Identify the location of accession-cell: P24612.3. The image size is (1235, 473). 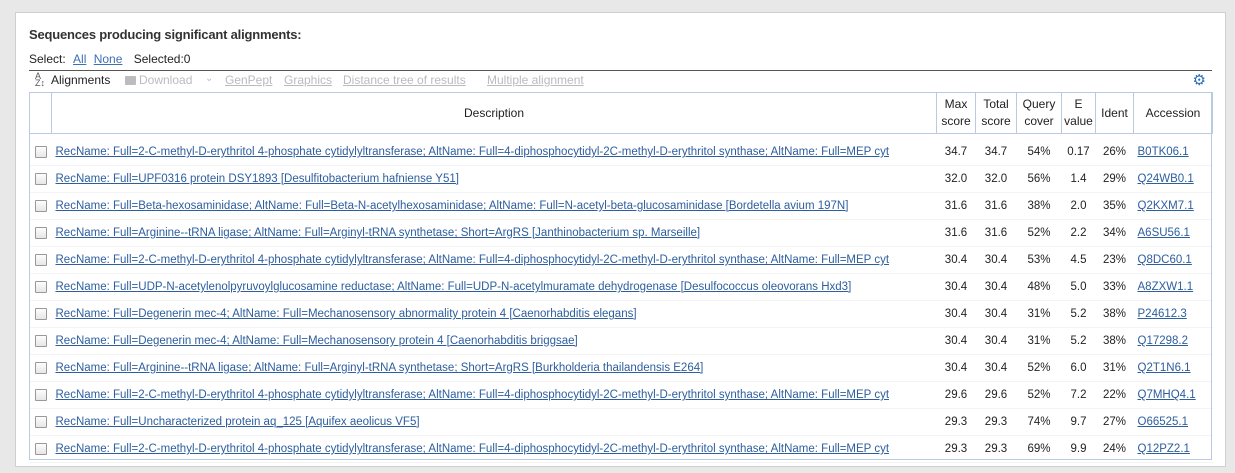
(1173, 314).